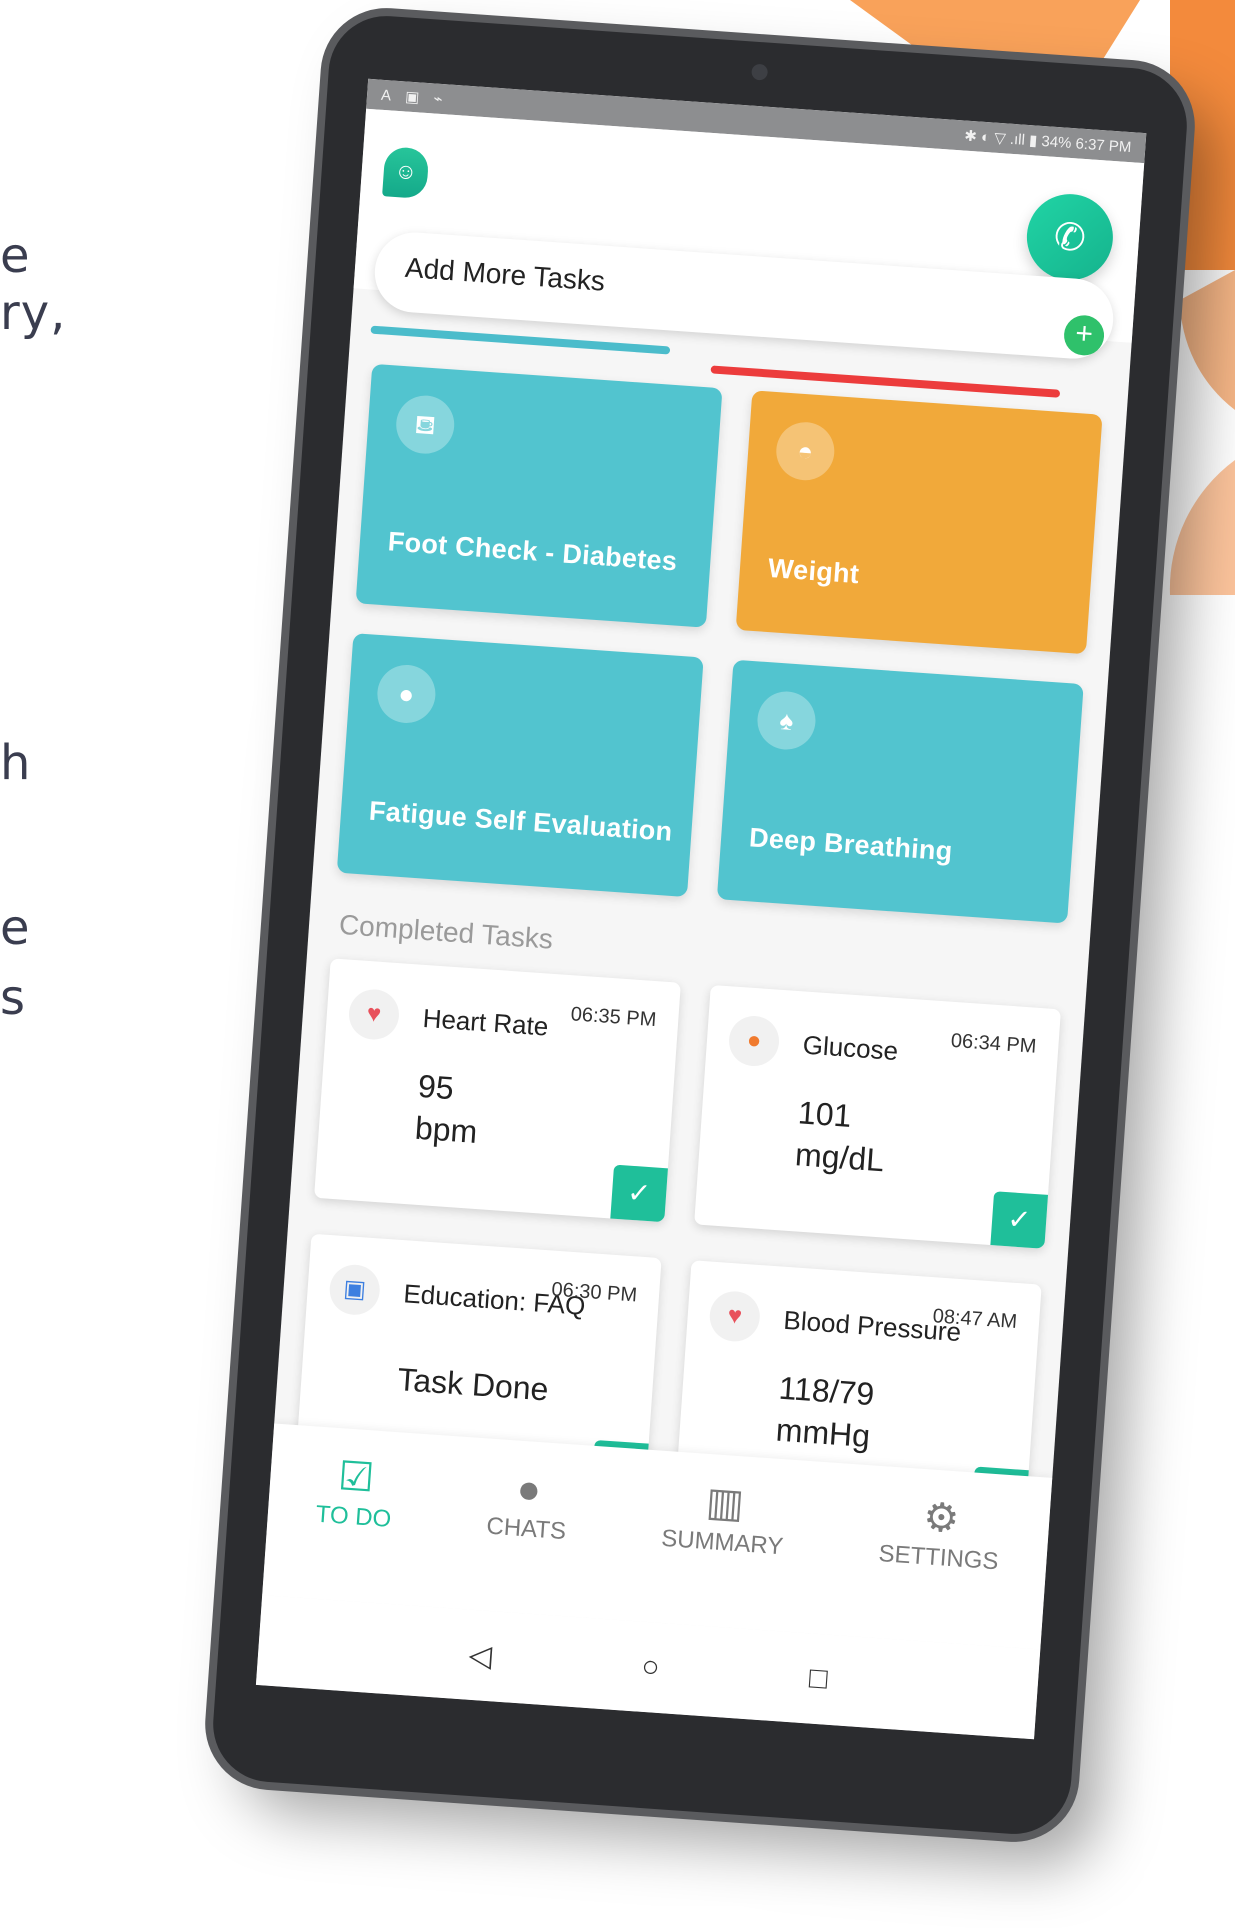 The height and width of the screenshot is (1928, 1235). What do you see at coordinates (386, 95) in the screenshot?
I see `notification-icon: A` at bounding box center [386, 95].